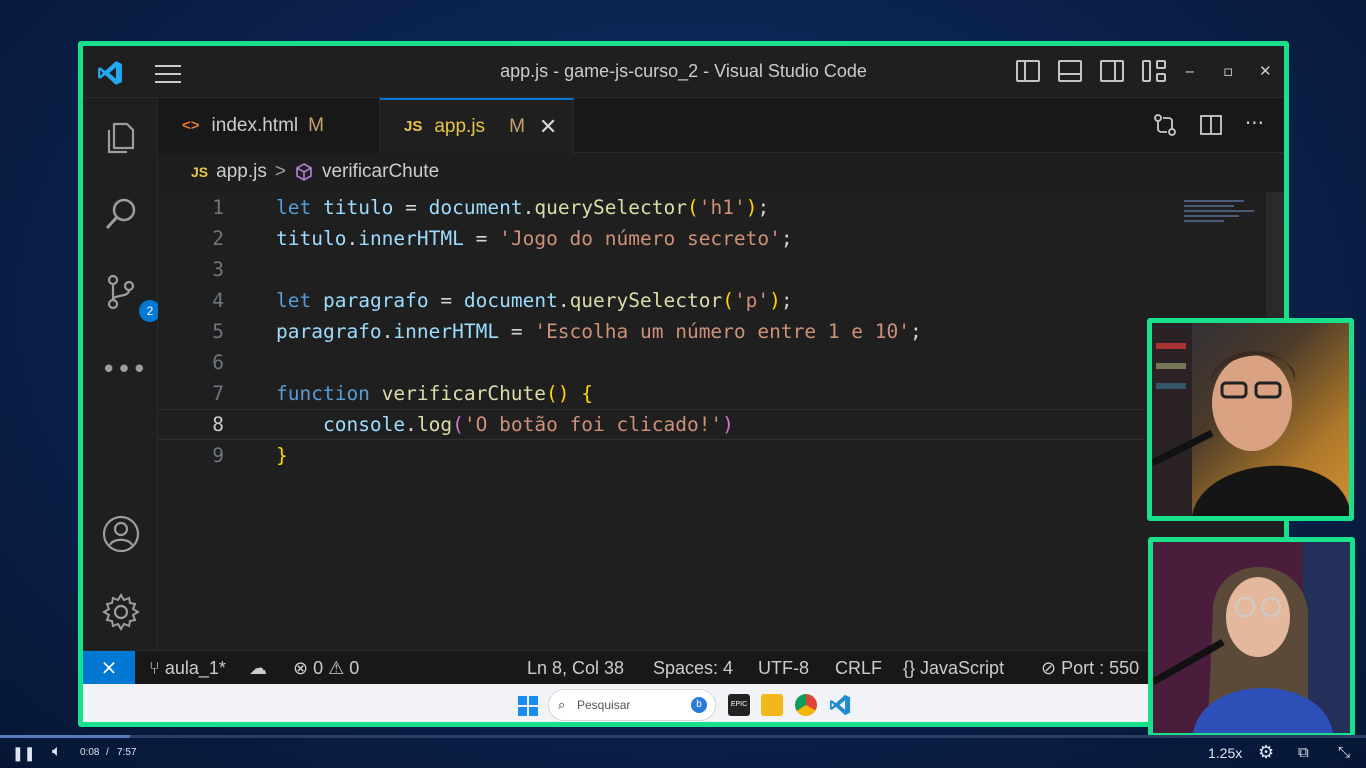  Describe the element at coordinates (315, 172) in the screenshot. I see `breadcrumb: JS app.js > verificarChute` at that location.